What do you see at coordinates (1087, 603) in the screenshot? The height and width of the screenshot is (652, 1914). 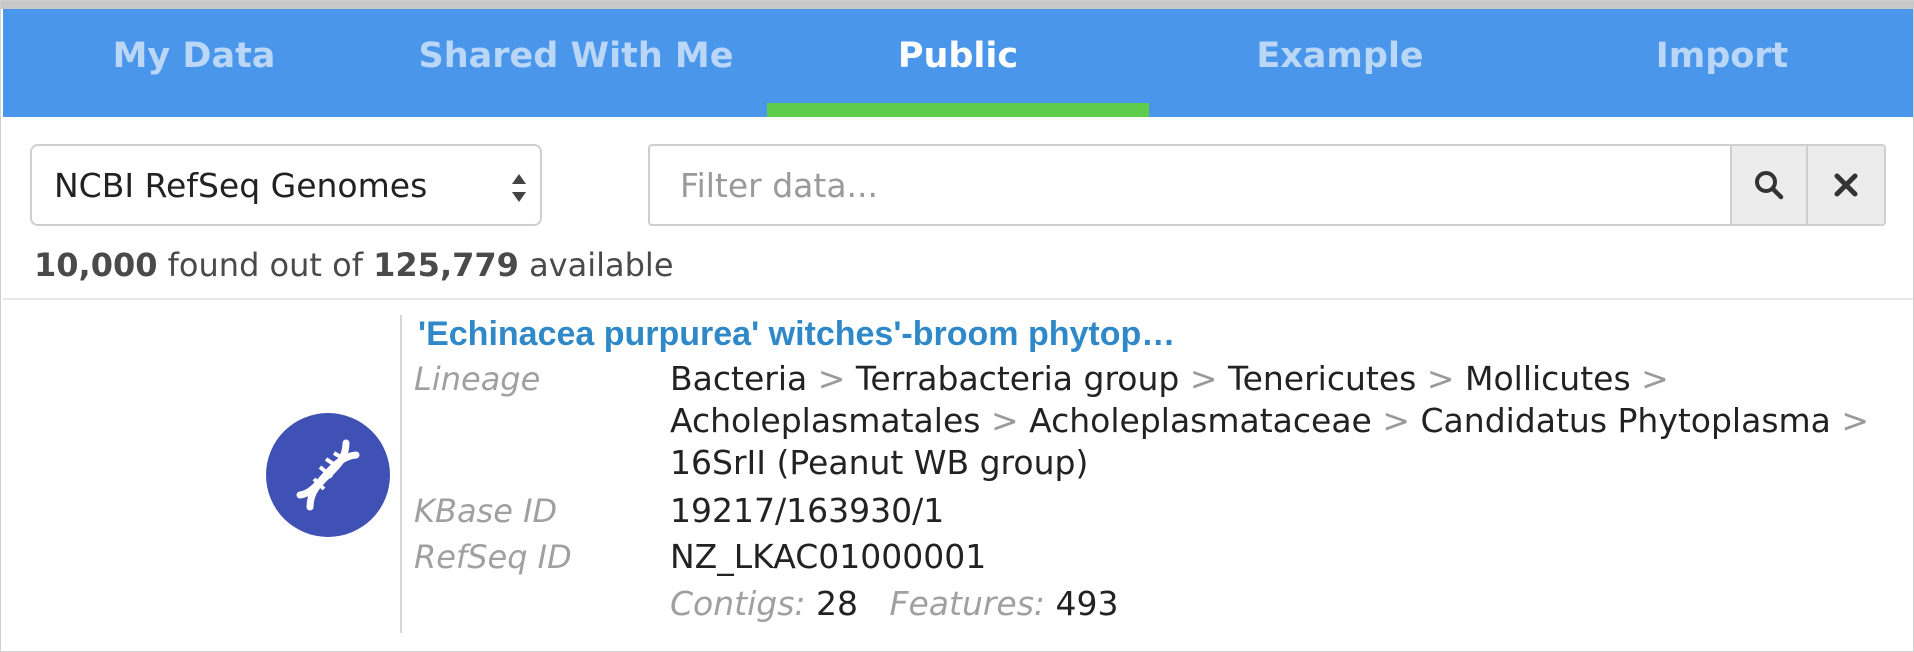 I see `features-value: 493` at bounding box center [1087, 603].